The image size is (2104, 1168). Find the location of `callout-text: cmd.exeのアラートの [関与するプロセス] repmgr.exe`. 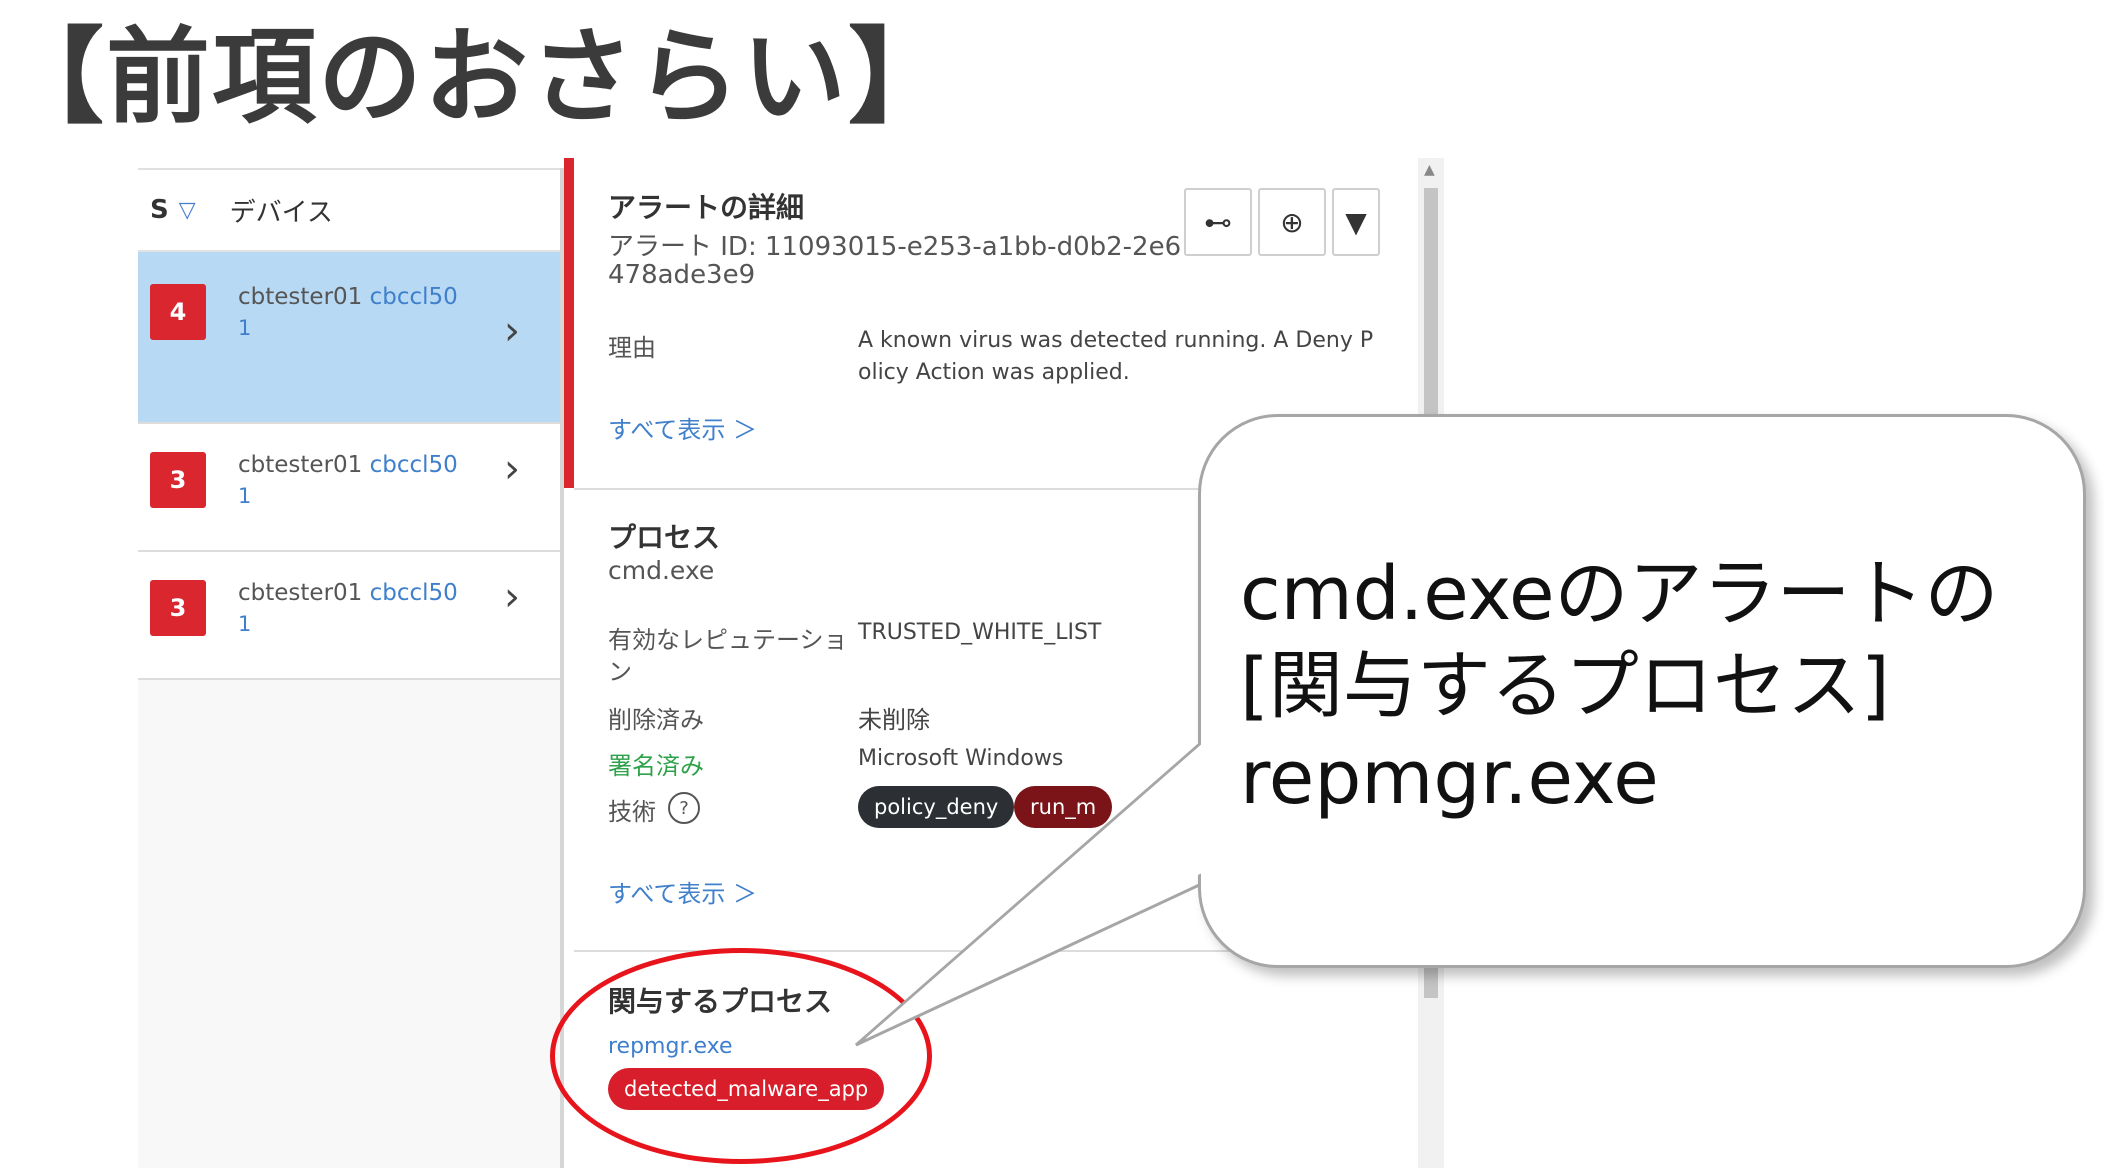

callout-text: cmd.exeのアラートの [関与するプロセス] repmgr.exe is located at coordinates (1619, 686).